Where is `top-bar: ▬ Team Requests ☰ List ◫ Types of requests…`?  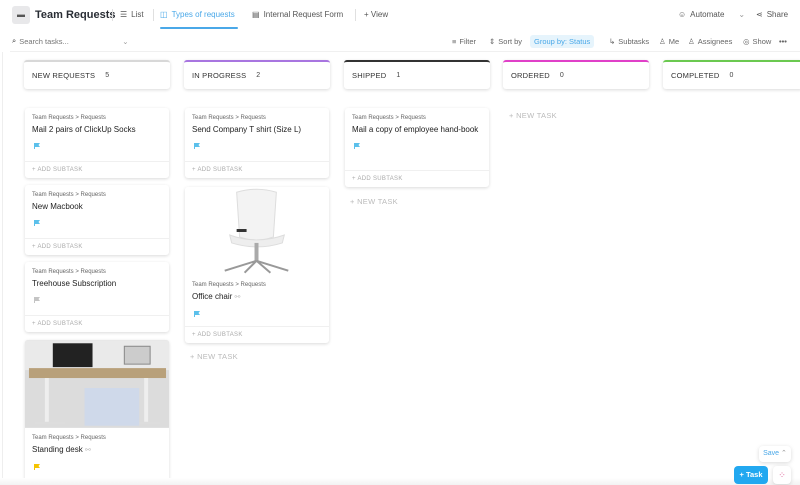 top-bar: ▬ Team Requests ☰ List ◫ Types of requests… is located at coordinates (400, 15).